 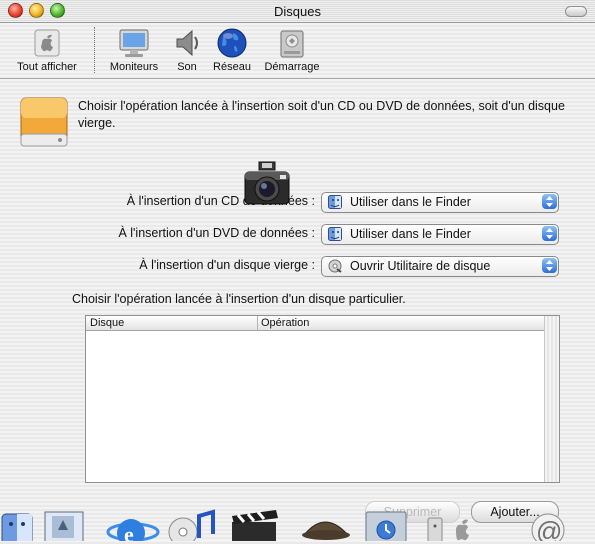 I want to click on toolbar-separator, so click(x=94, y=50).